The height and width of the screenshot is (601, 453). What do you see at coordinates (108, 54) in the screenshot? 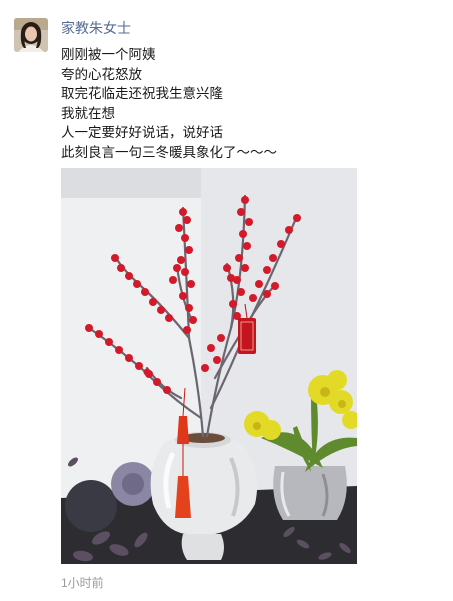
I see `post-text-line: 刚刚被一个阿姨` at bounding box center [108, 54].